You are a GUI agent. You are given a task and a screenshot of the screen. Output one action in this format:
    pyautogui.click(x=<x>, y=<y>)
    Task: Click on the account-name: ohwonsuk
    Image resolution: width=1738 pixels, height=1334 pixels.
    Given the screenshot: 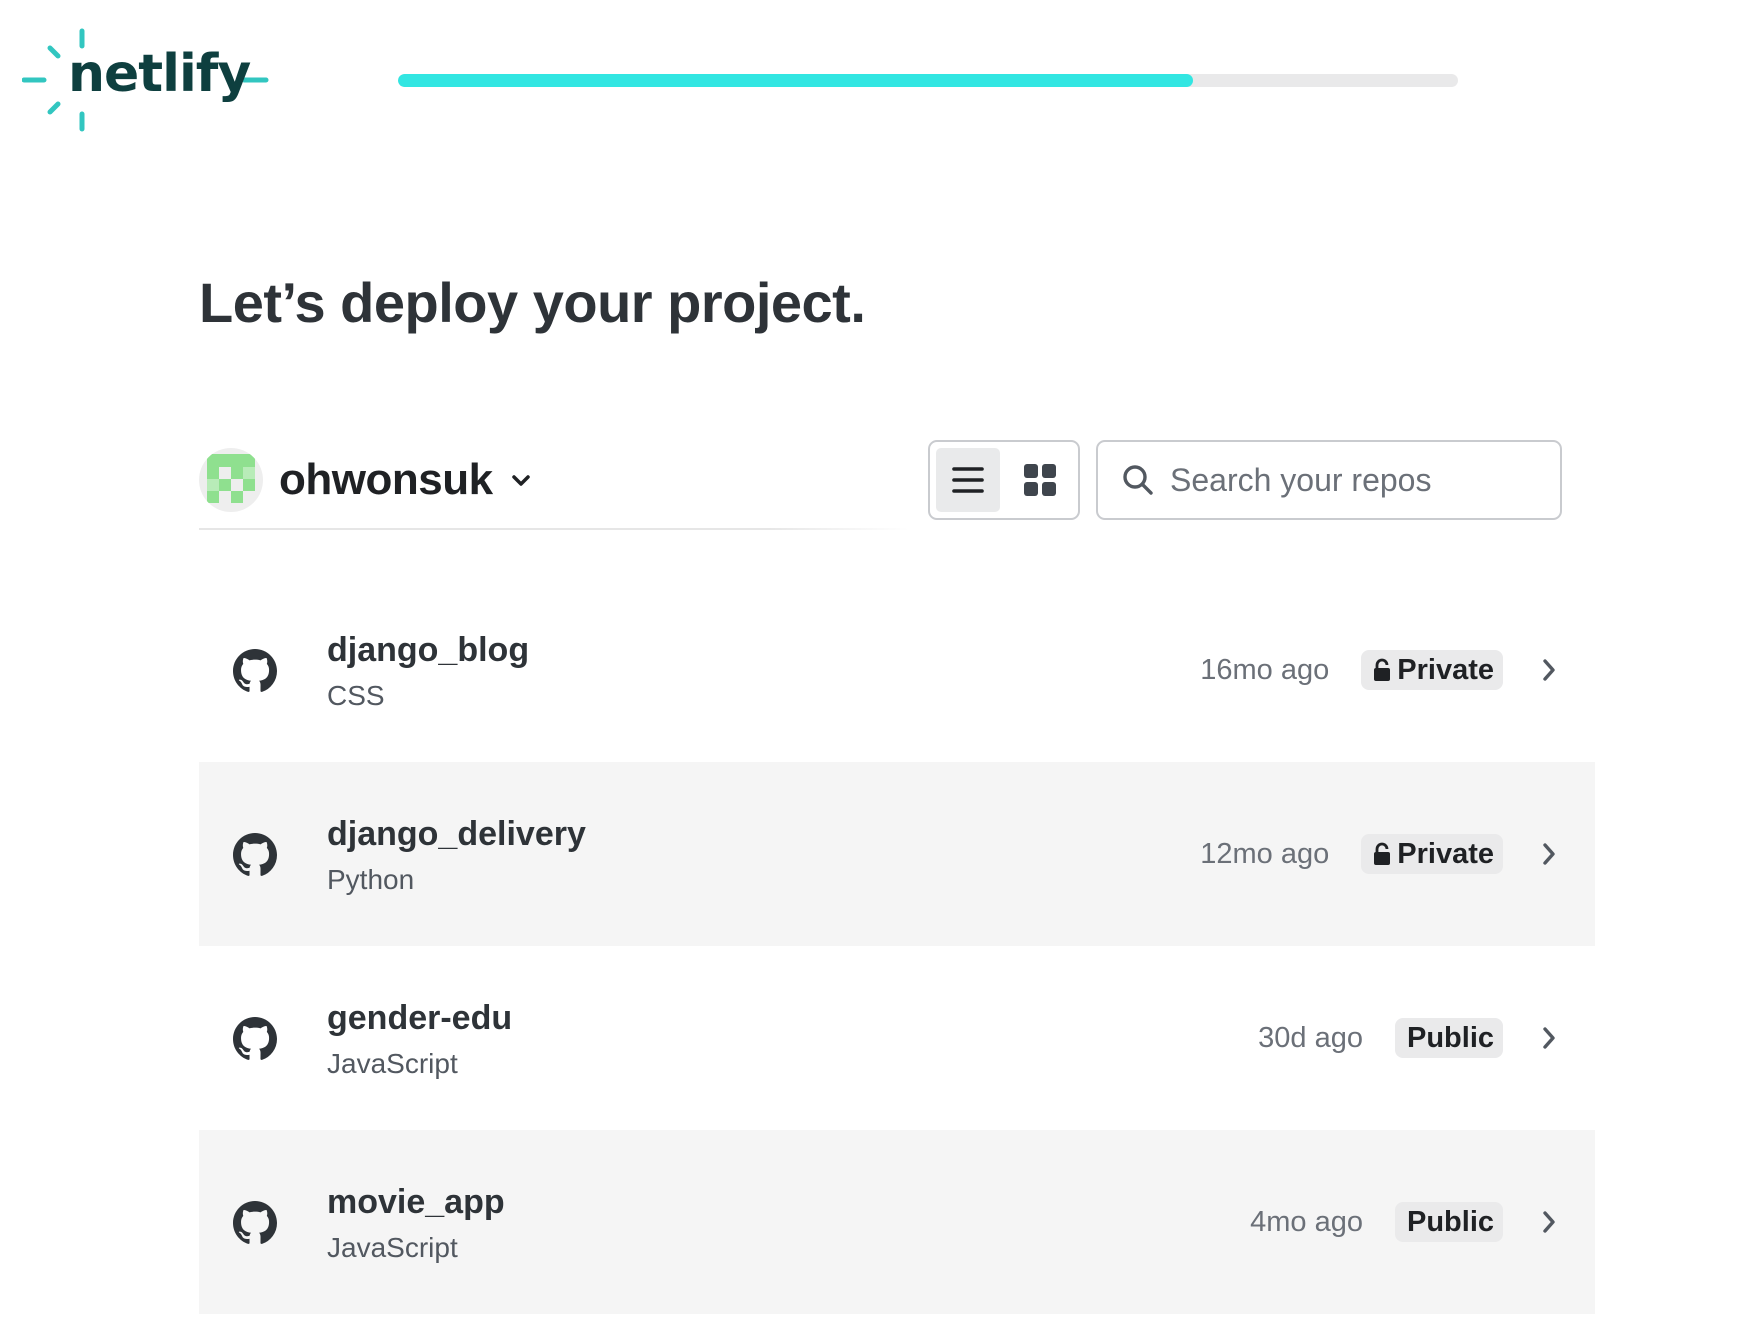 What is the action you would take?
    pyautogui.click(x=386, y=479)
    